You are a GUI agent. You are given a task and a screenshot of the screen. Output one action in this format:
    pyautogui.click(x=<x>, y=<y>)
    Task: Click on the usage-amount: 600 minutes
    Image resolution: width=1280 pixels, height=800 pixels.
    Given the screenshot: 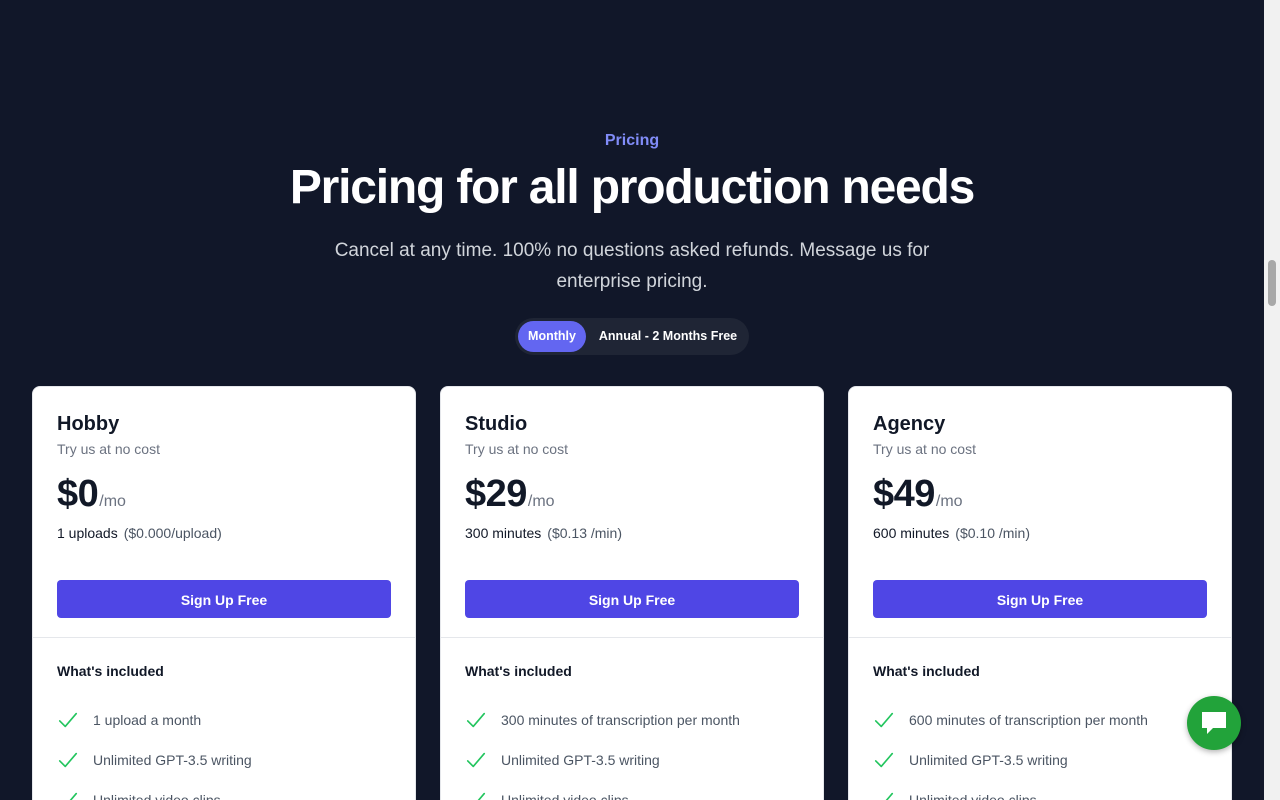 What is the action you would take?
    pyautogui.click(x=911, y=533)
    